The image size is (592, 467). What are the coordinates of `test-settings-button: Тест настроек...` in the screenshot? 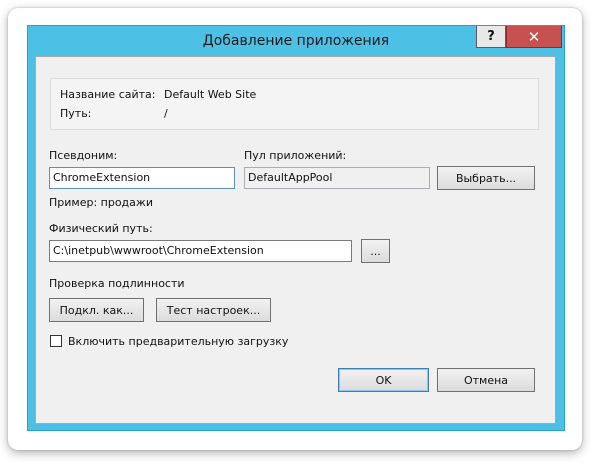 It's located at (213, 310).